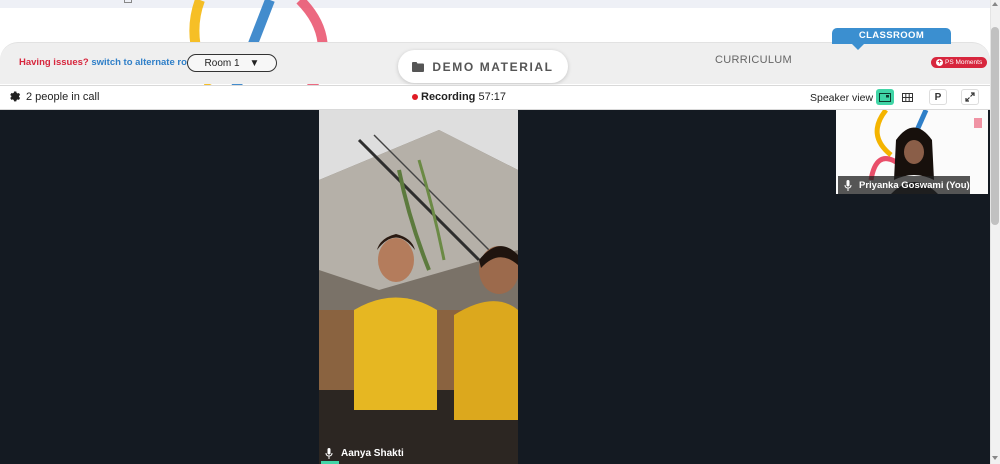  Describe the element at coordinates (254, 63) in the screenshot. I see `chevron-down-icon: ▼` at that location.